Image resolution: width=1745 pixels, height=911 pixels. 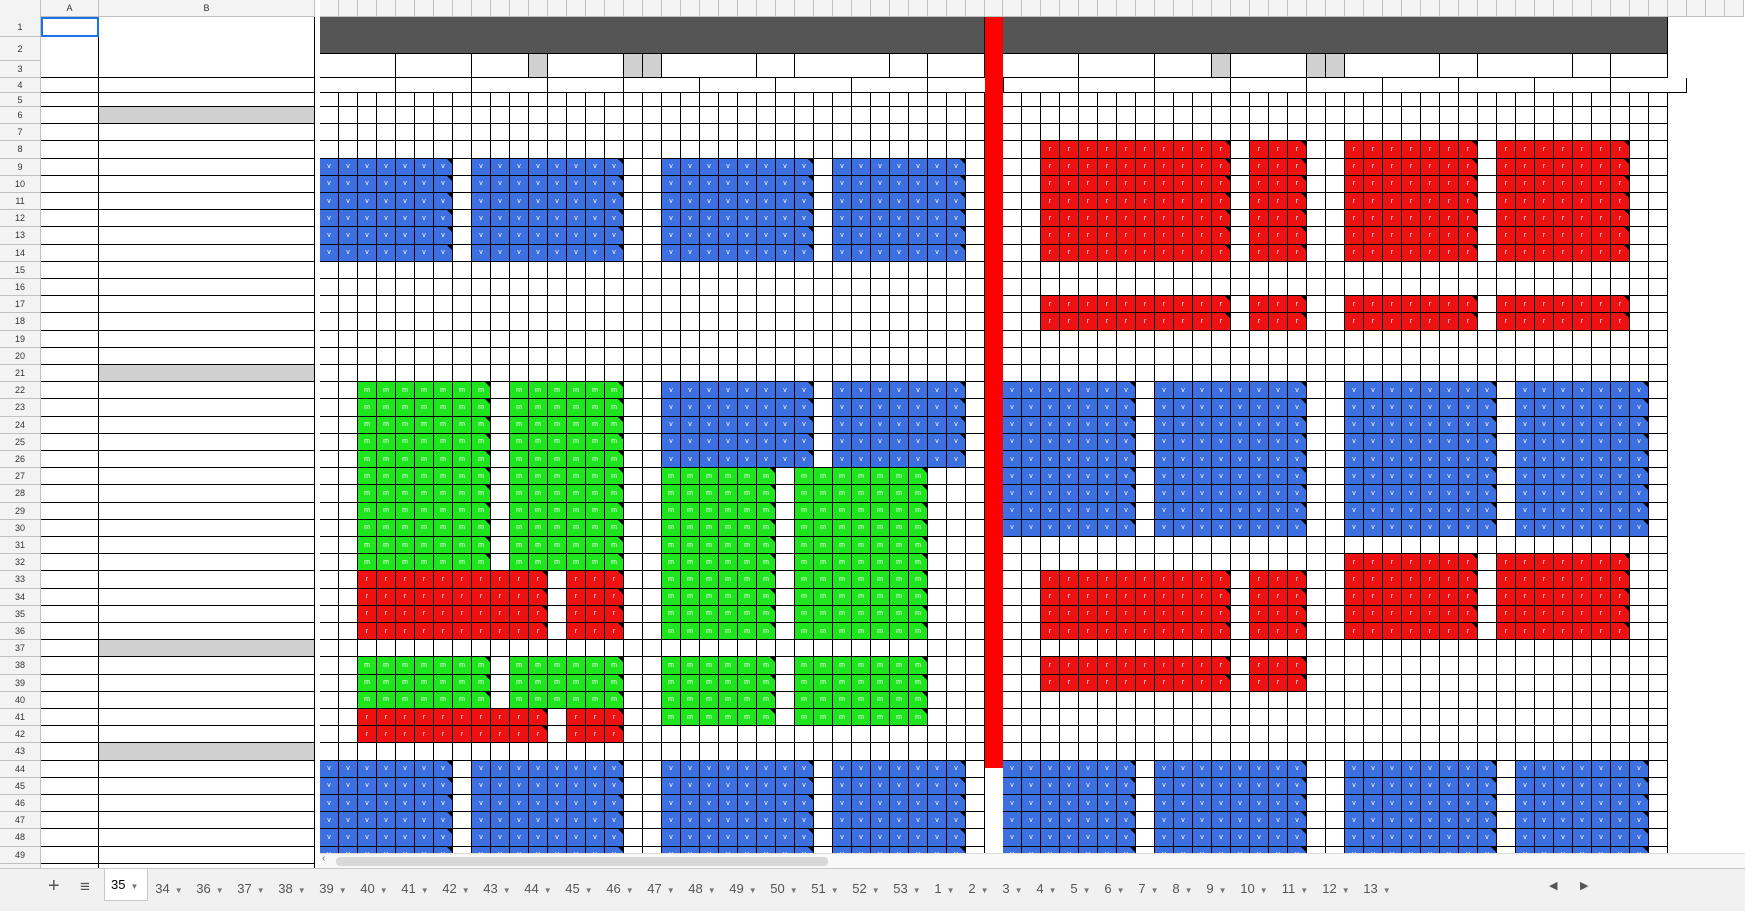 I want to click on row-header: 9, so click(x=20, y=167).